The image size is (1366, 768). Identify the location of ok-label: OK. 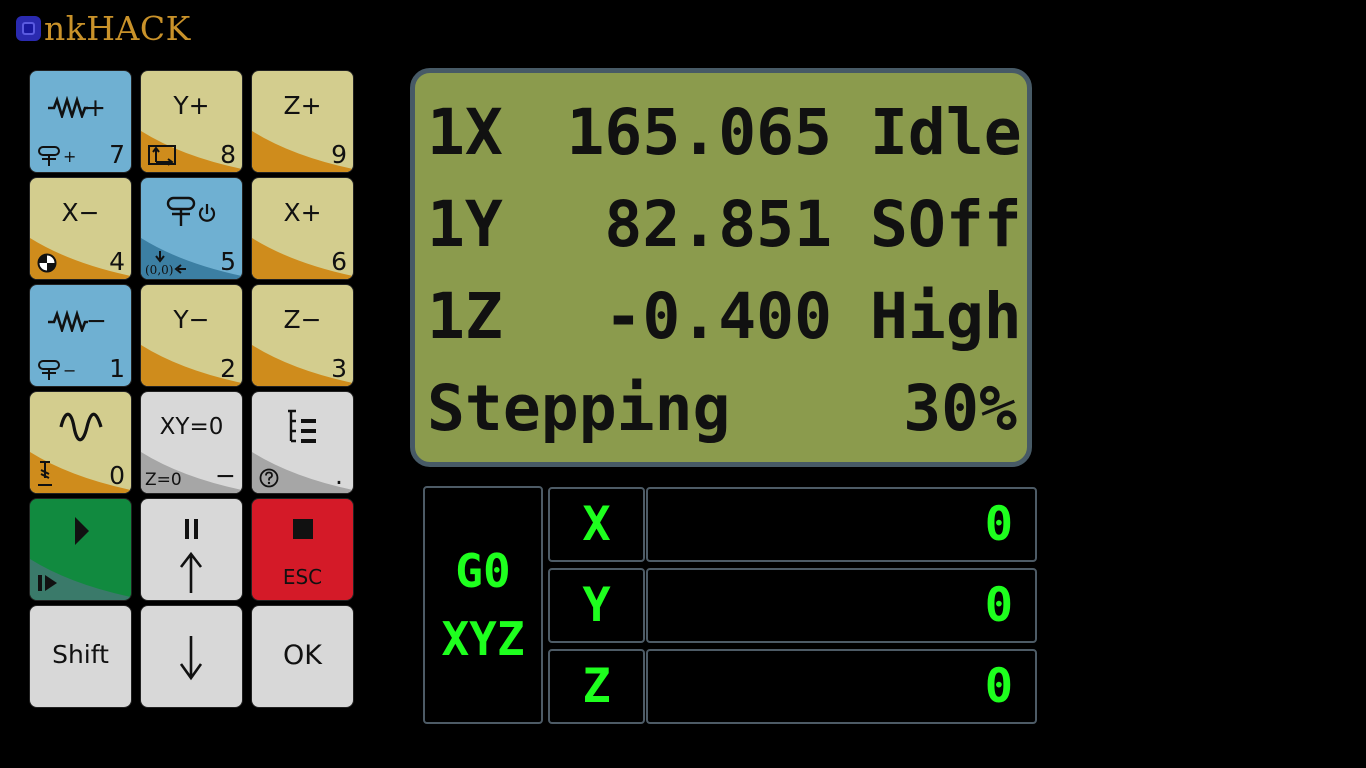
(302, 655).